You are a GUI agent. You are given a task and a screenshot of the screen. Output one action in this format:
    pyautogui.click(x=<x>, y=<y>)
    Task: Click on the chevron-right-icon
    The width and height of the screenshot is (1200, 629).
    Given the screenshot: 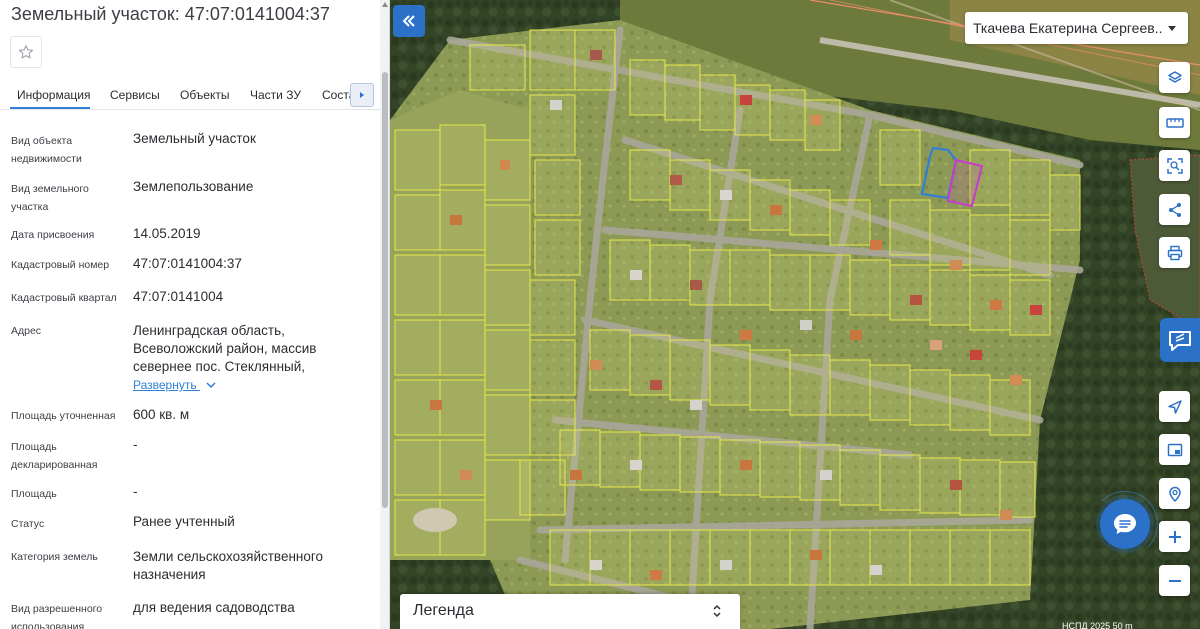 What is the action you would take?
    pyautogui.click(x=362, y=95)
    